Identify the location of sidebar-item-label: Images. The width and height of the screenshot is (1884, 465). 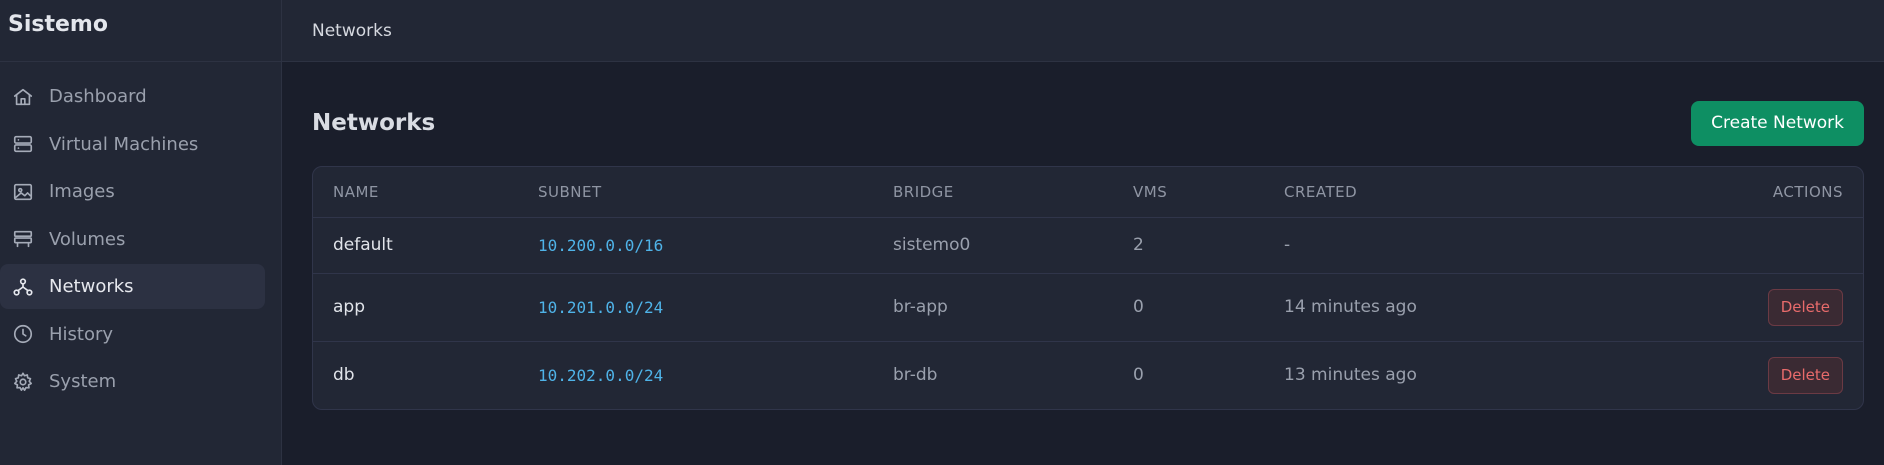
(82, 191).